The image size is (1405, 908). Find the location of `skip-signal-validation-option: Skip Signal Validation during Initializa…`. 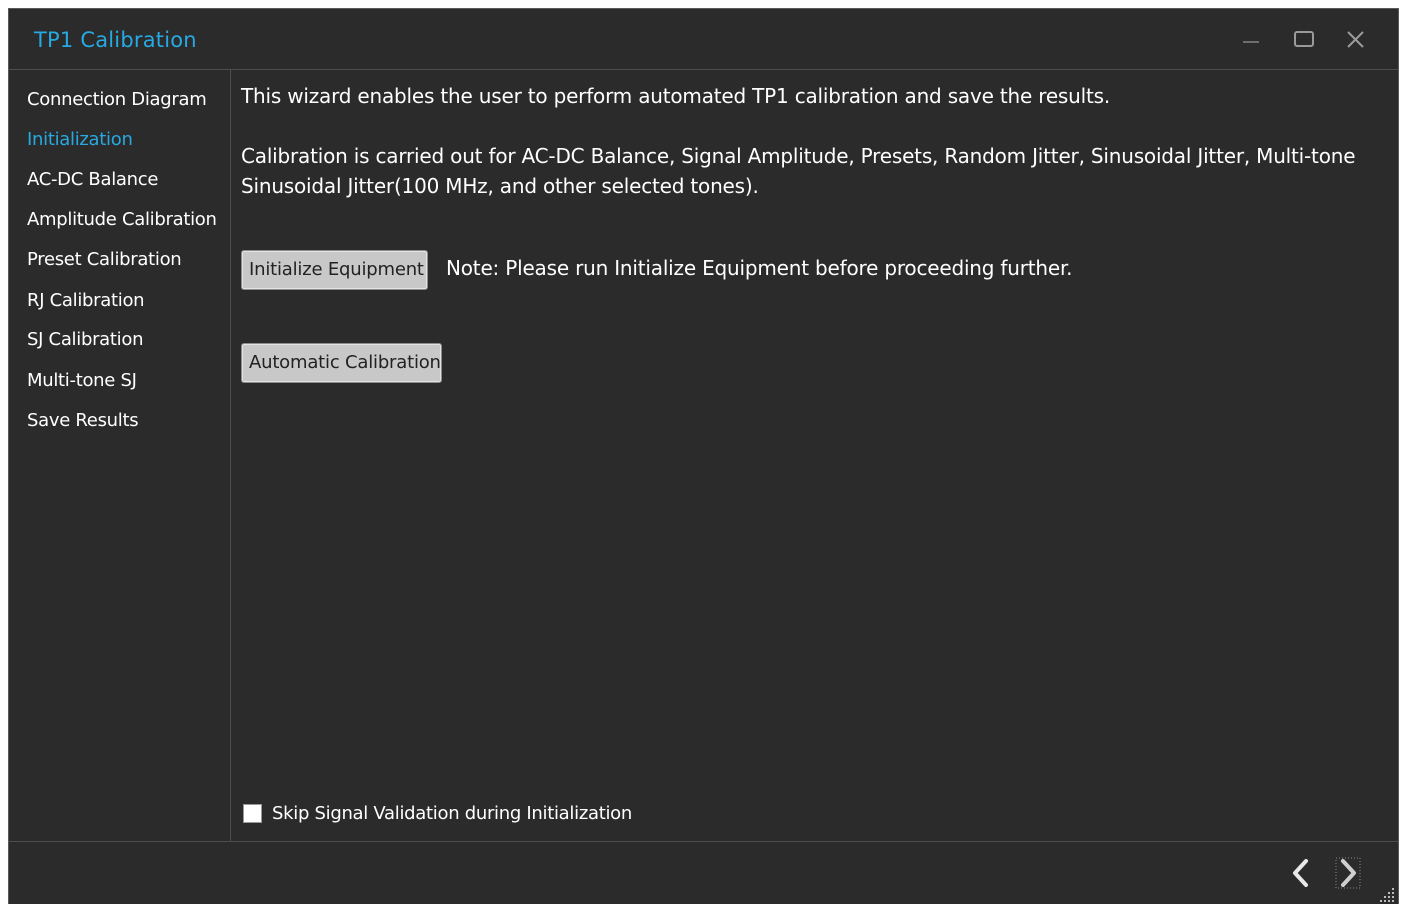

skip-signal-validation-option: Skip Signal Validation during Initializa… is located at coordinates (437, 813).